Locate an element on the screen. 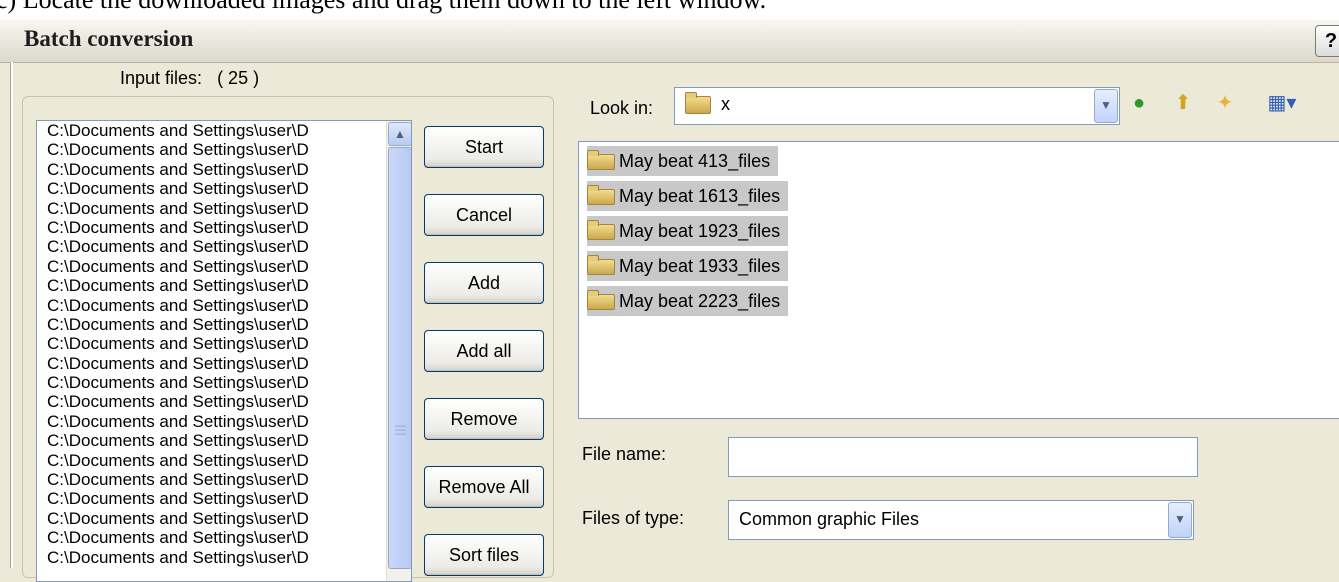 The width and height of the screenshot is (1339, 582). scroll-thumb: — — — is located at coordinates (399, 358).